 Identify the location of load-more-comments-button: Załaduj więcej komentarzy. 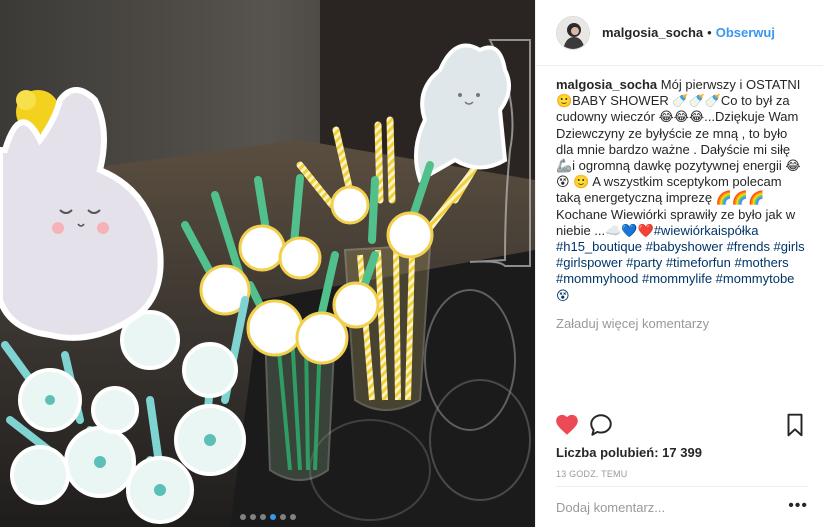
(682, 323).